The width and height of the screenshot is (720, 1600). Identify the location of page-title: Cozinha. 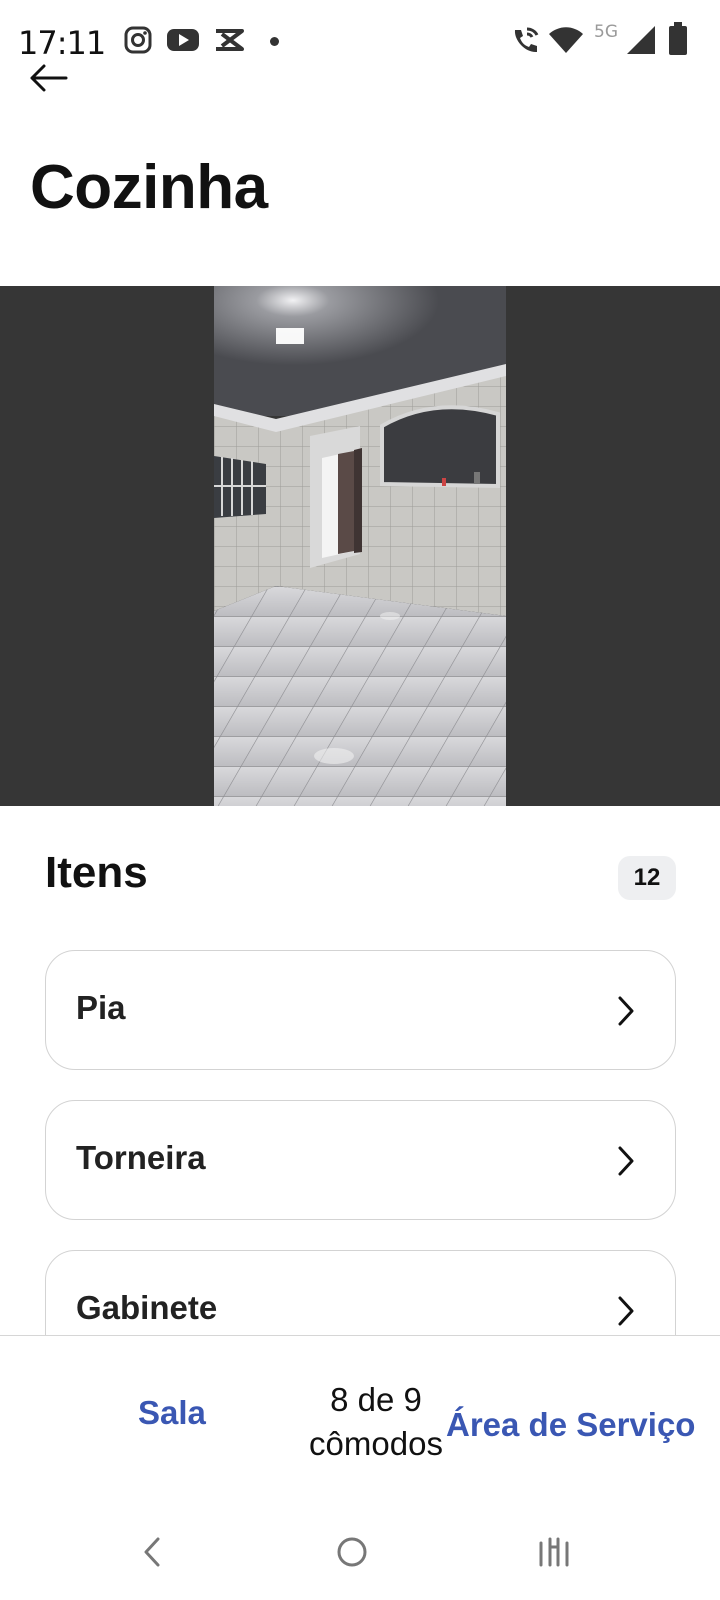
(149, 187).